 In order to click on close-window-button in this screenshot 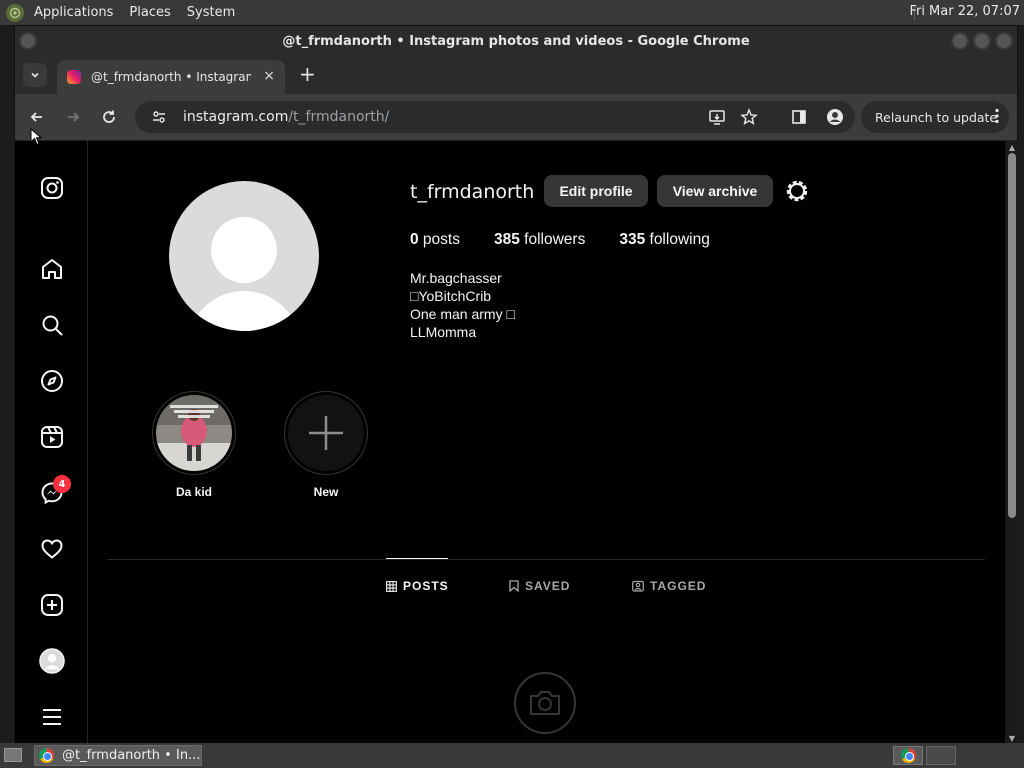, I will do `click(1004, 41)`.